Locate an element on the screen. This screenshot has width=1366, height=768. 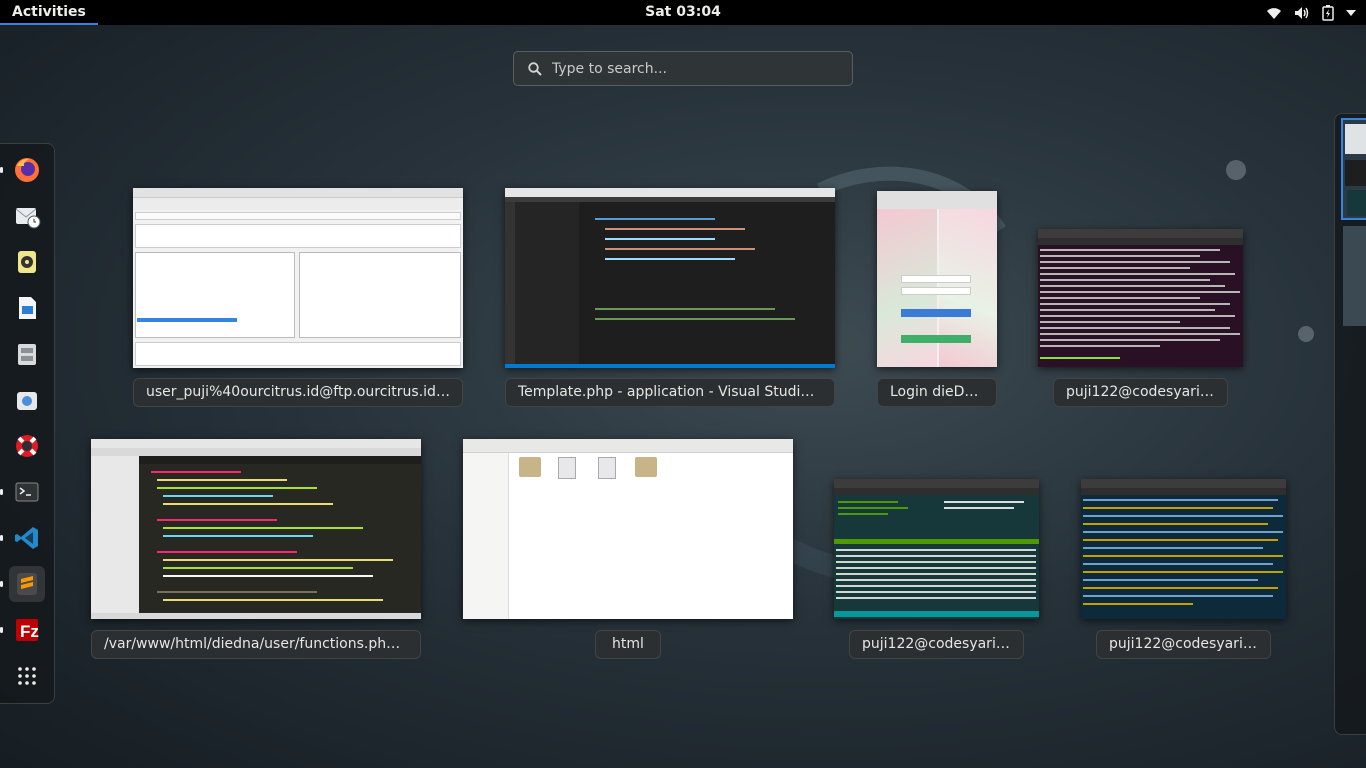
dash-sublime is located at coordinates (22, 584).